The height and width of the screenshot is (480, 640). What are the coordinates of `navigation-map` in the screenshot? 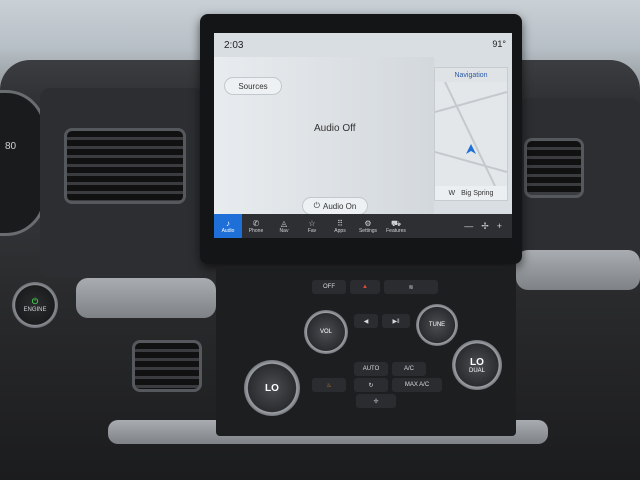 It's located at (471, 134).